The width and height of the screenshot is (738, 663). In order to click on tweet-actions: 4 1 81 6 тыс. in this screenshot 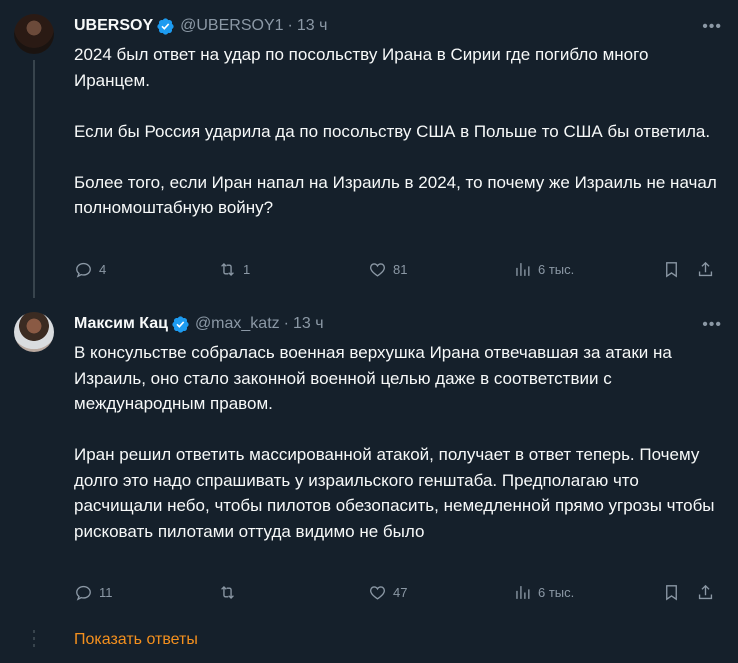, I will do `click(399, 269)`.